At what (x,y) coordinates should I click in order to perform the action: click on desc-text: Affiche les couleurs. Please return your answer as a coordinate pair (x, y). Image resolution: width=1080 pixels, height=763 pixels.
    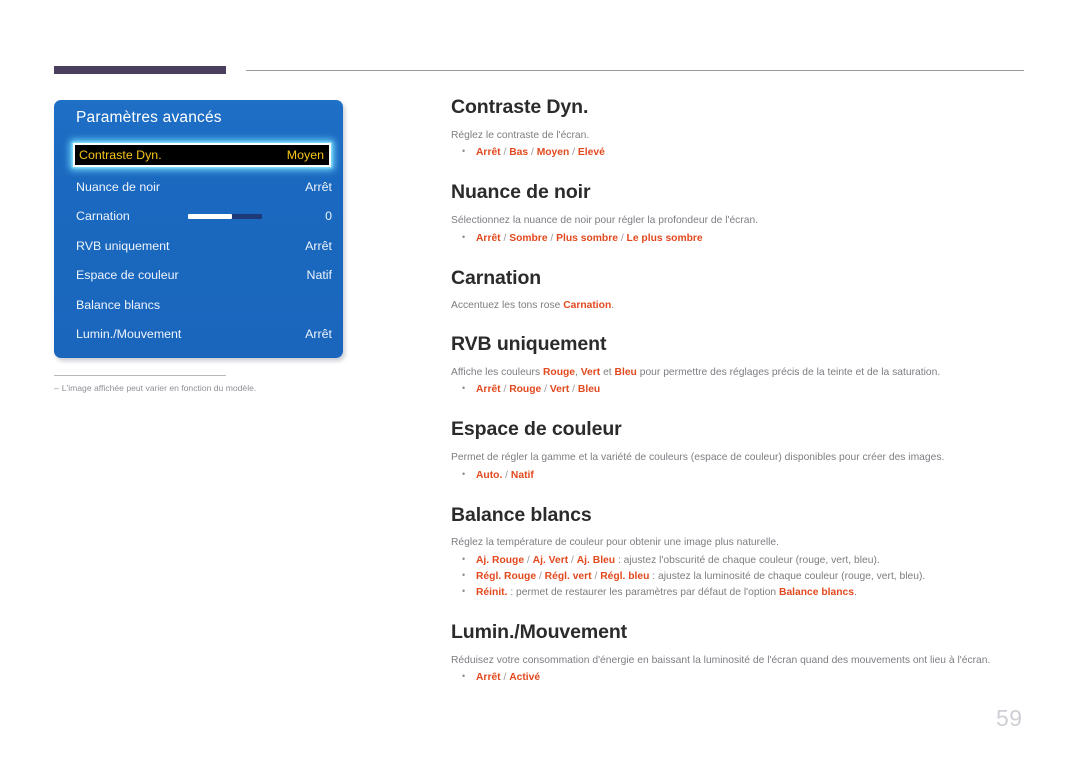
    Looking at the image, I should click on (497, 372).